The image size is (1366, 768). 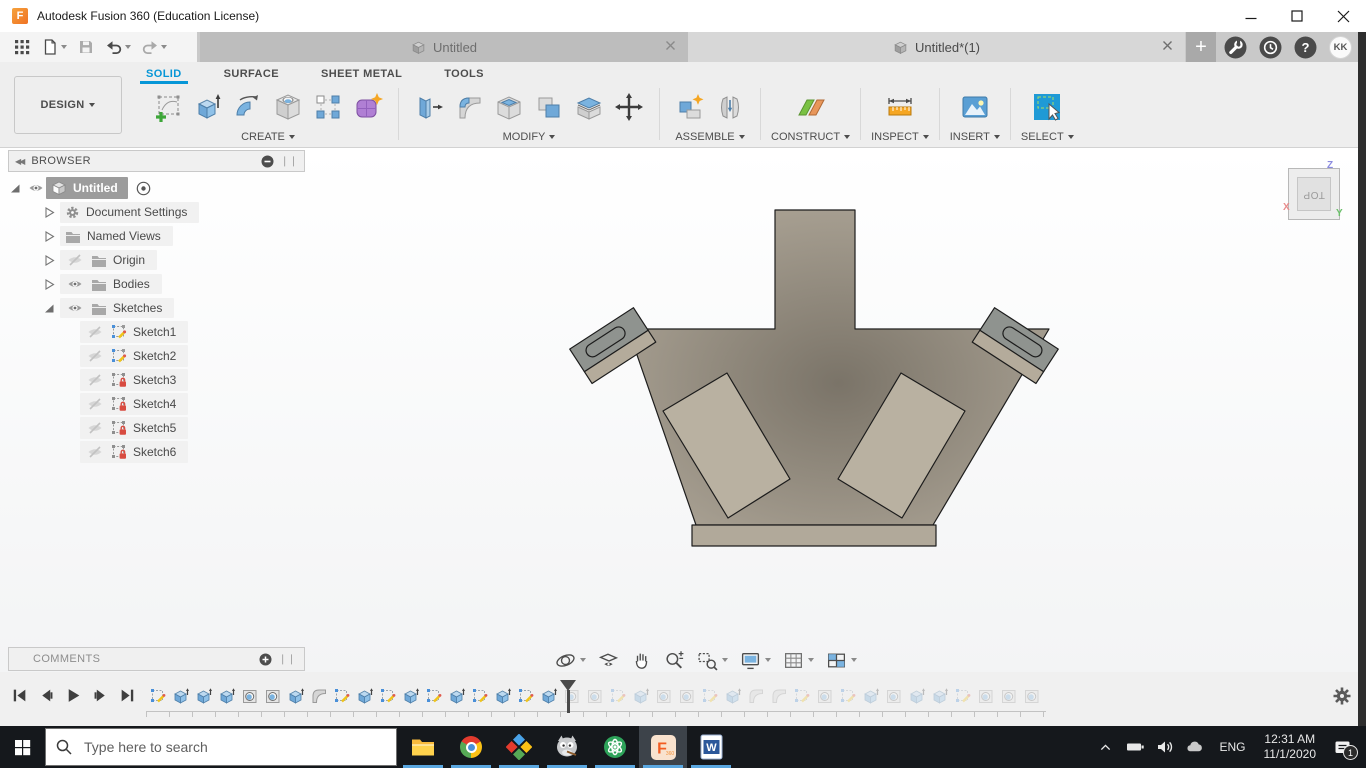 I want to click on notification-center-button, so click(x=1270, y=47).